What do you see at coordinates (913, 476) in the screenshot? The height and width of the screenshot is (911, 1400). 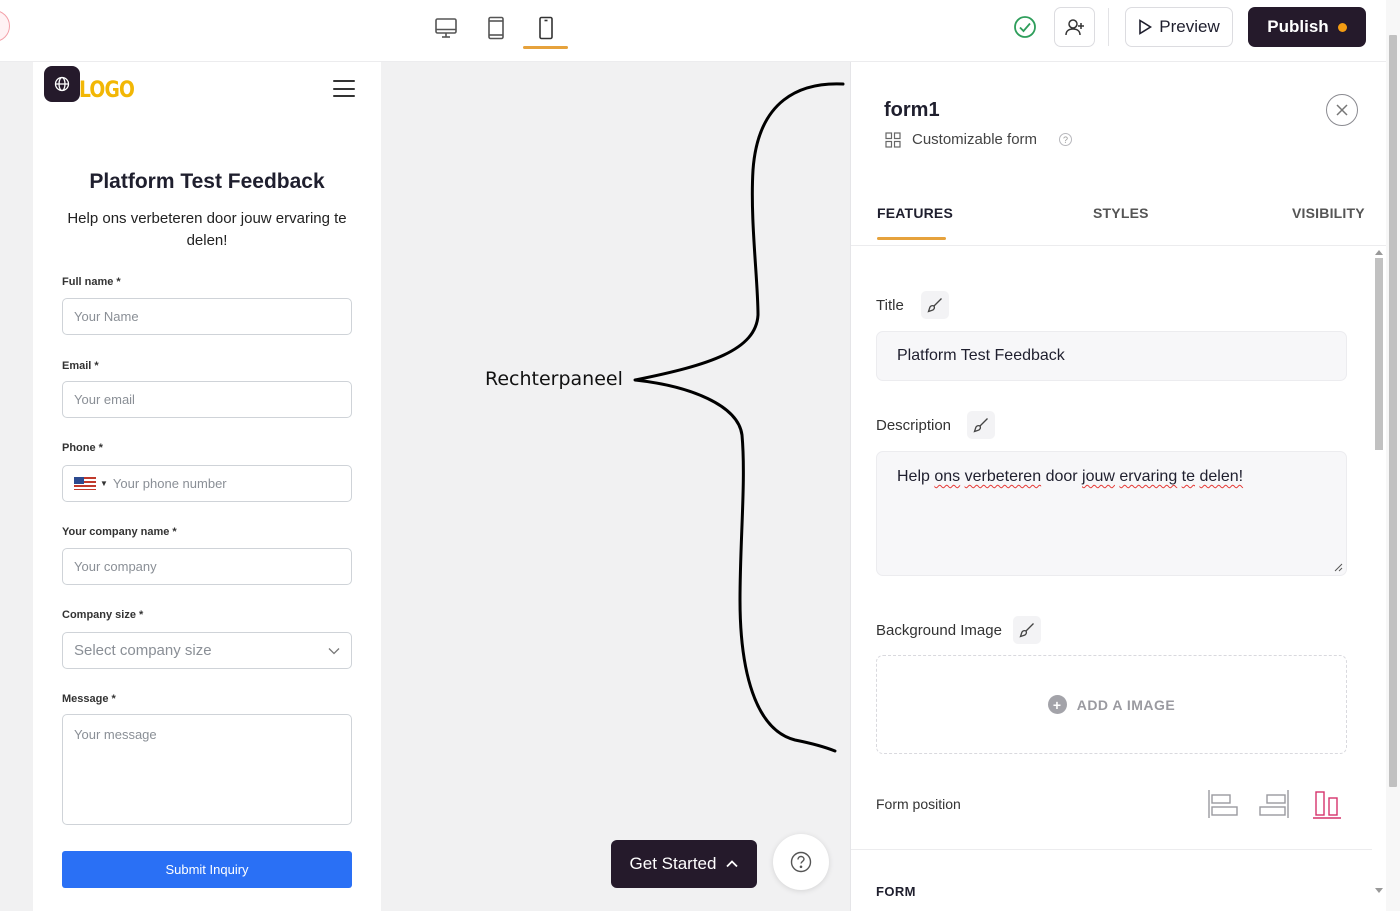 I see `desc-word: Help` at bounding box center [913, 476].